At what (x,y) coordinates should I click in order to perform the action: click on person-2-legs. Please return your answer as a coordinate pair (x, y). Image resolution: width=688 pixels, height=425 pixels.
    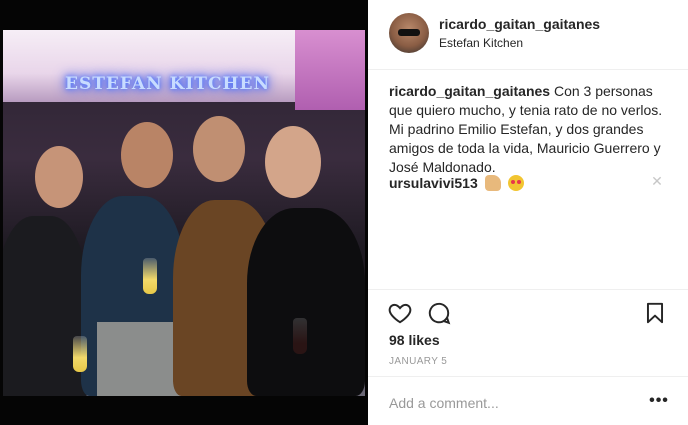
    Looking at the image, I should click on (140, 359).